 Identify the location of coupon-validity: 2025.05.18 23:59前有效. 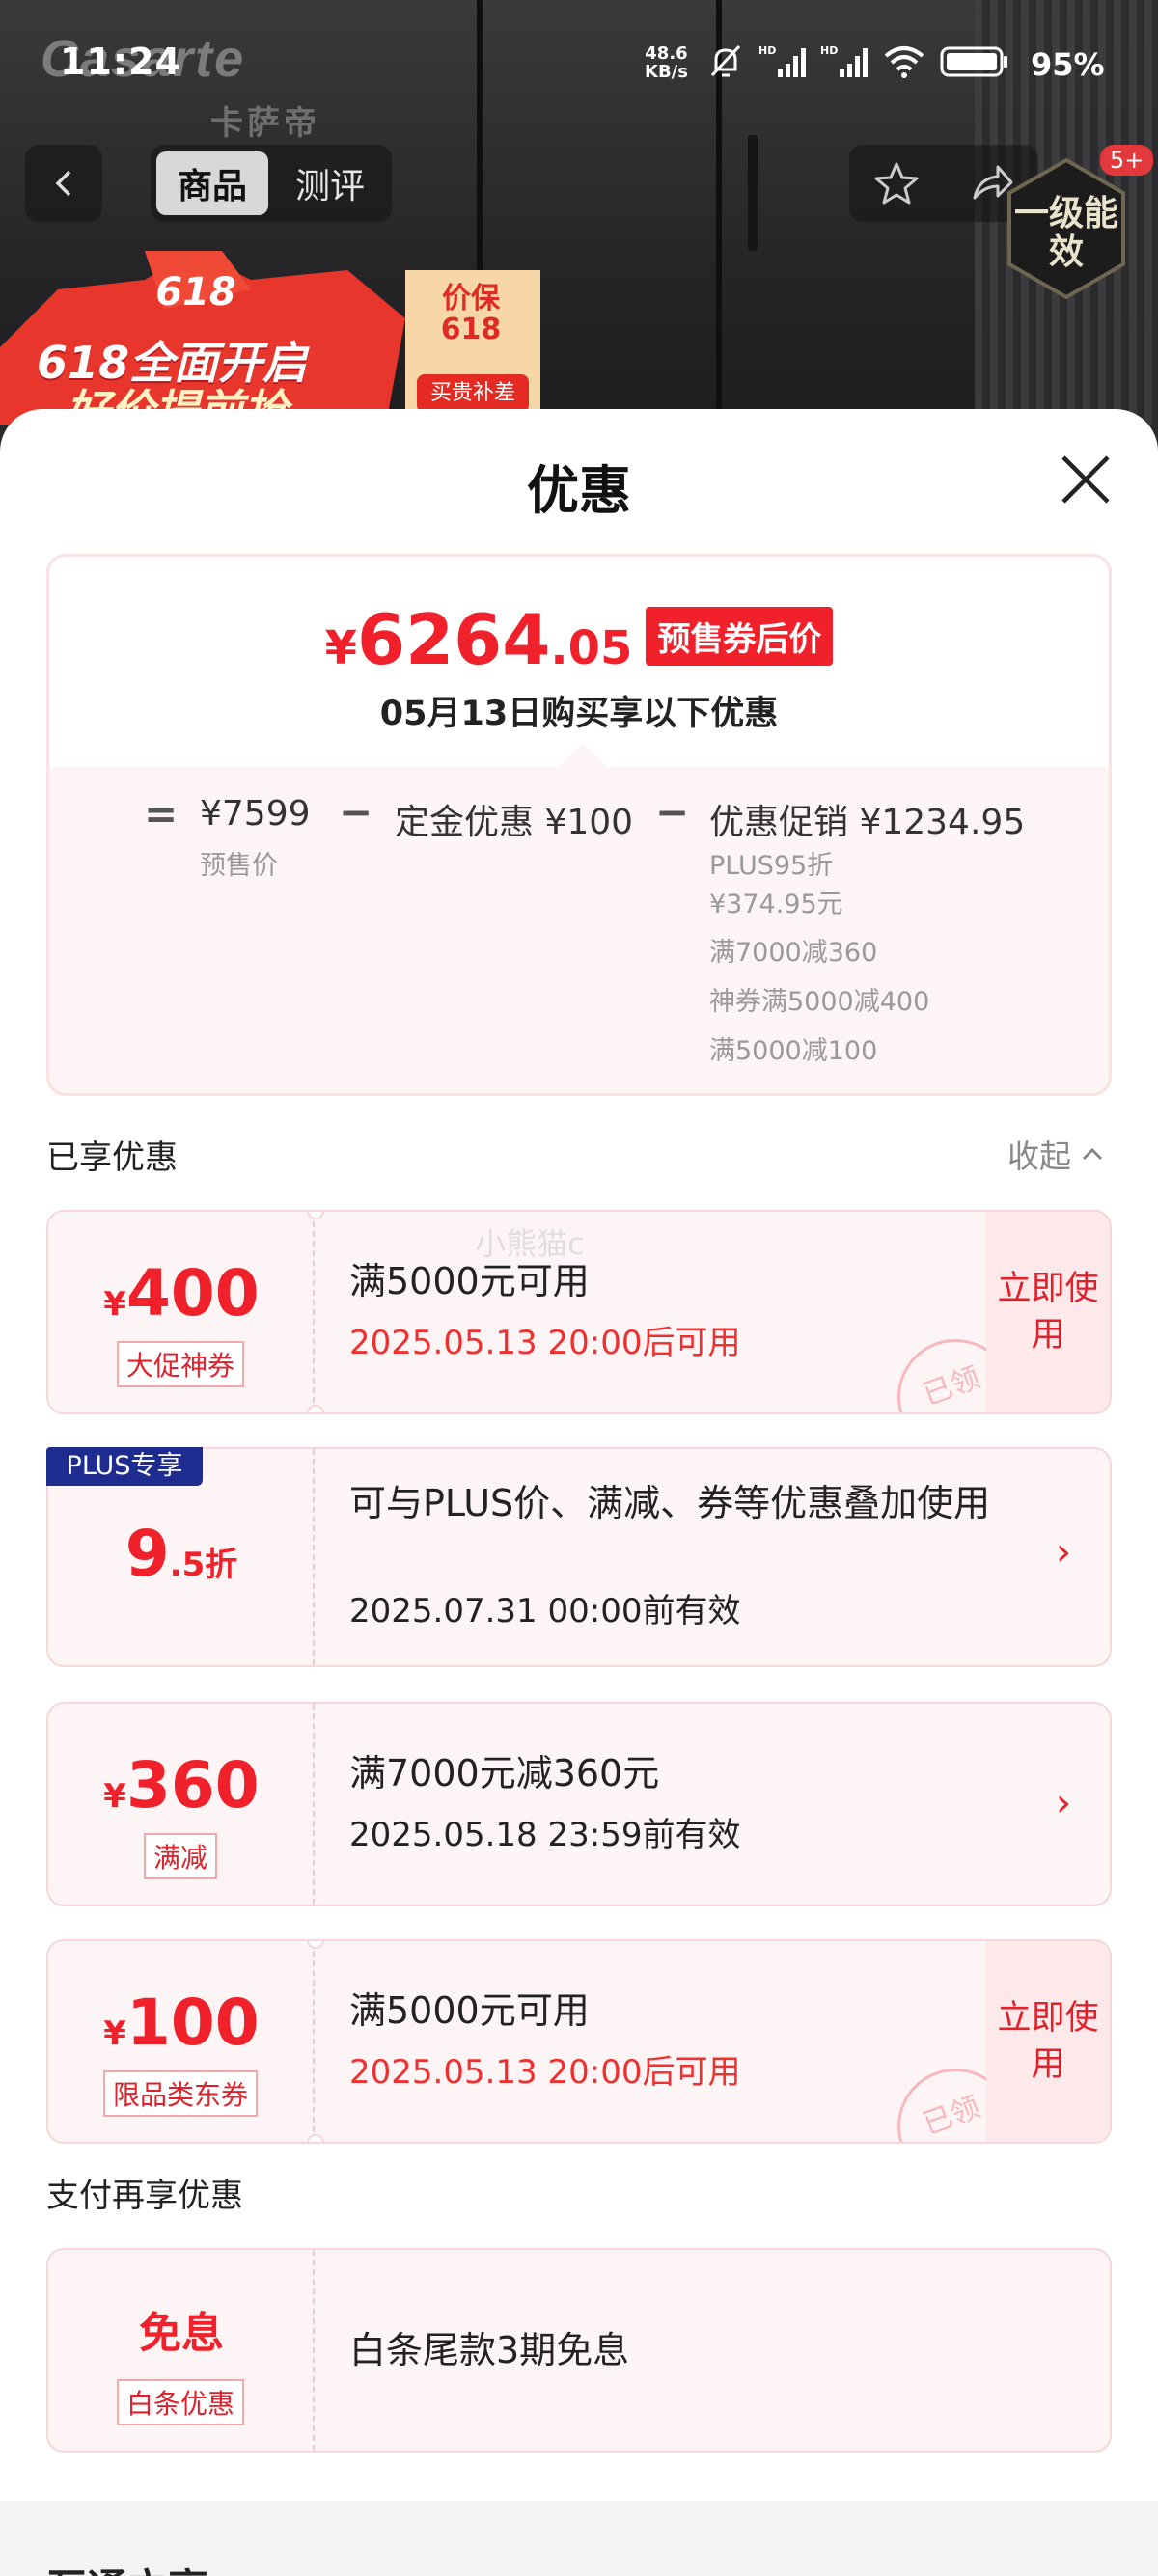
(545, 1835).